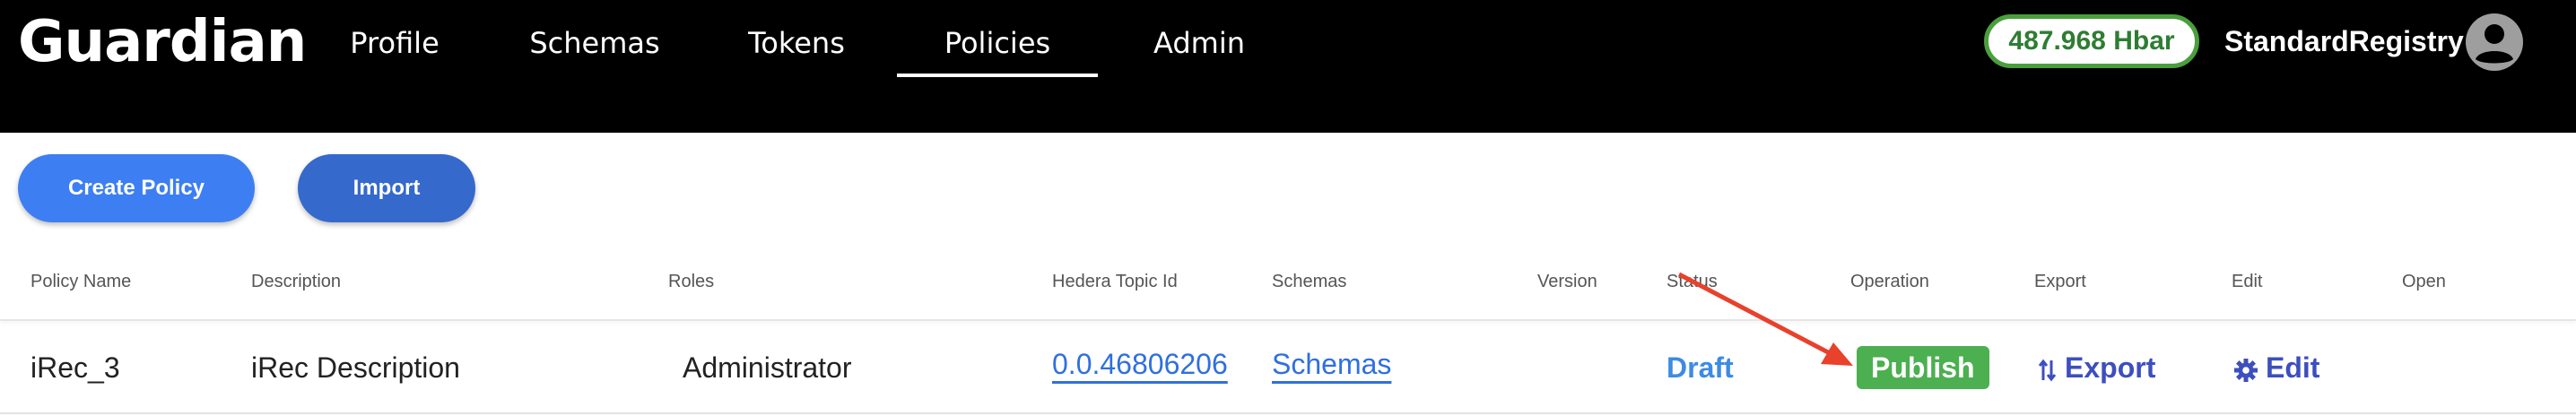 This screenshot has width=2576, height=416. I want to click on publish-button: Publish, so click(1923, 368).